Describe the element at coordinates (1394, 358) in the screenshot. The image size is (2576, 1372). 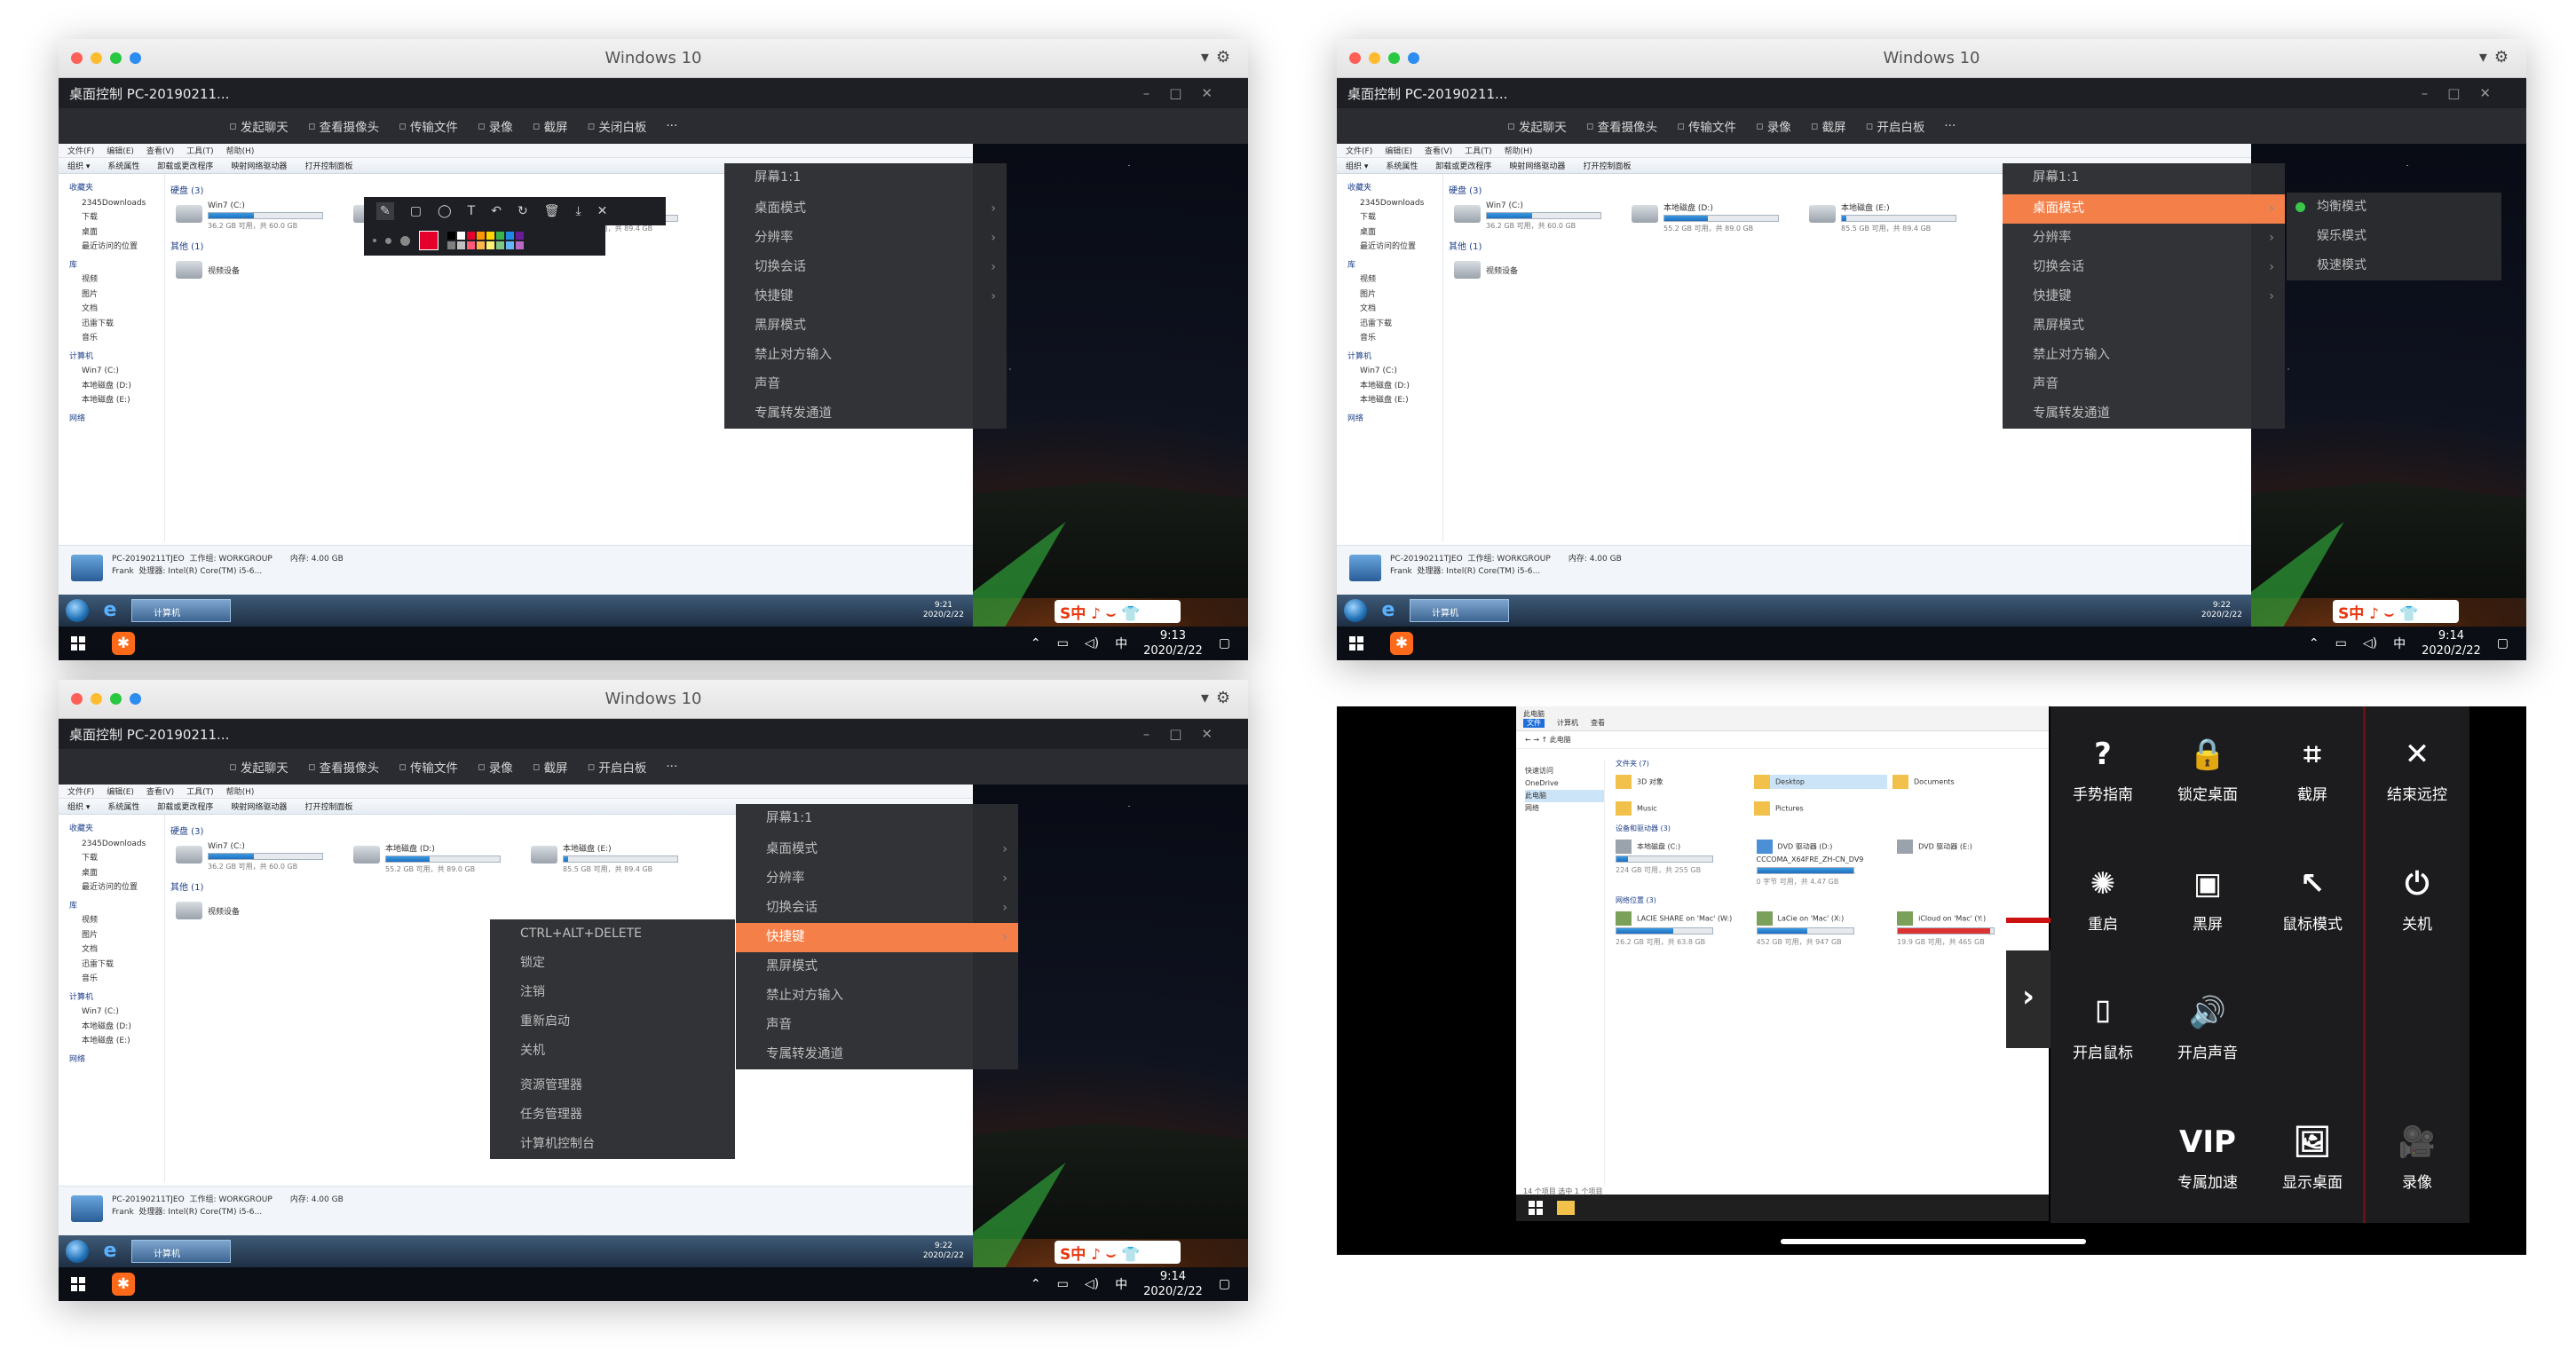
I see `explorer-sidebar-item: 计算机` at that location.